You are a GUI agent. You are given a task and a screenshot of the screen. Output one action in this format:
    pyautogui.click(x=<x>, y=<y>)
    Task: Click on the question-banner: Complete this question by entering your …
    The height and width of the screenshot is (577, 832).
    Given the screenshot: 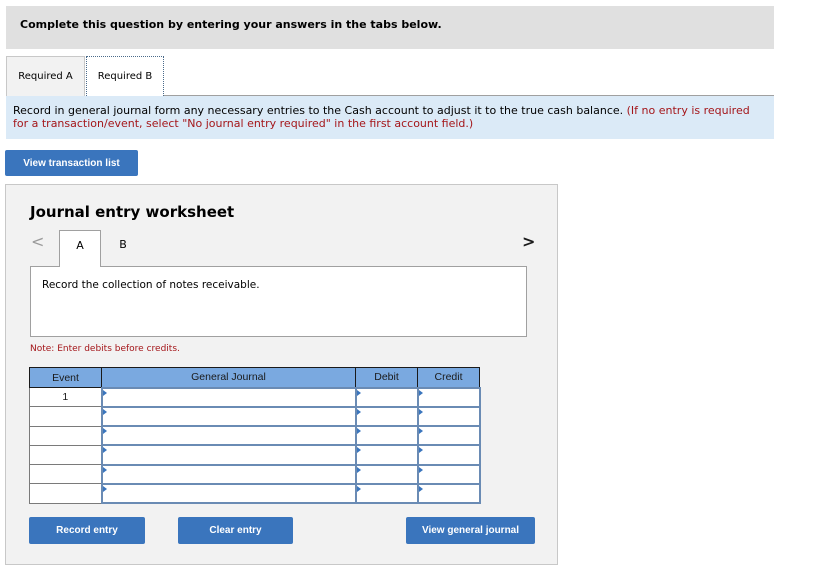 What is the action you would take?
    pyautogui.click(x=390, y=27)
    